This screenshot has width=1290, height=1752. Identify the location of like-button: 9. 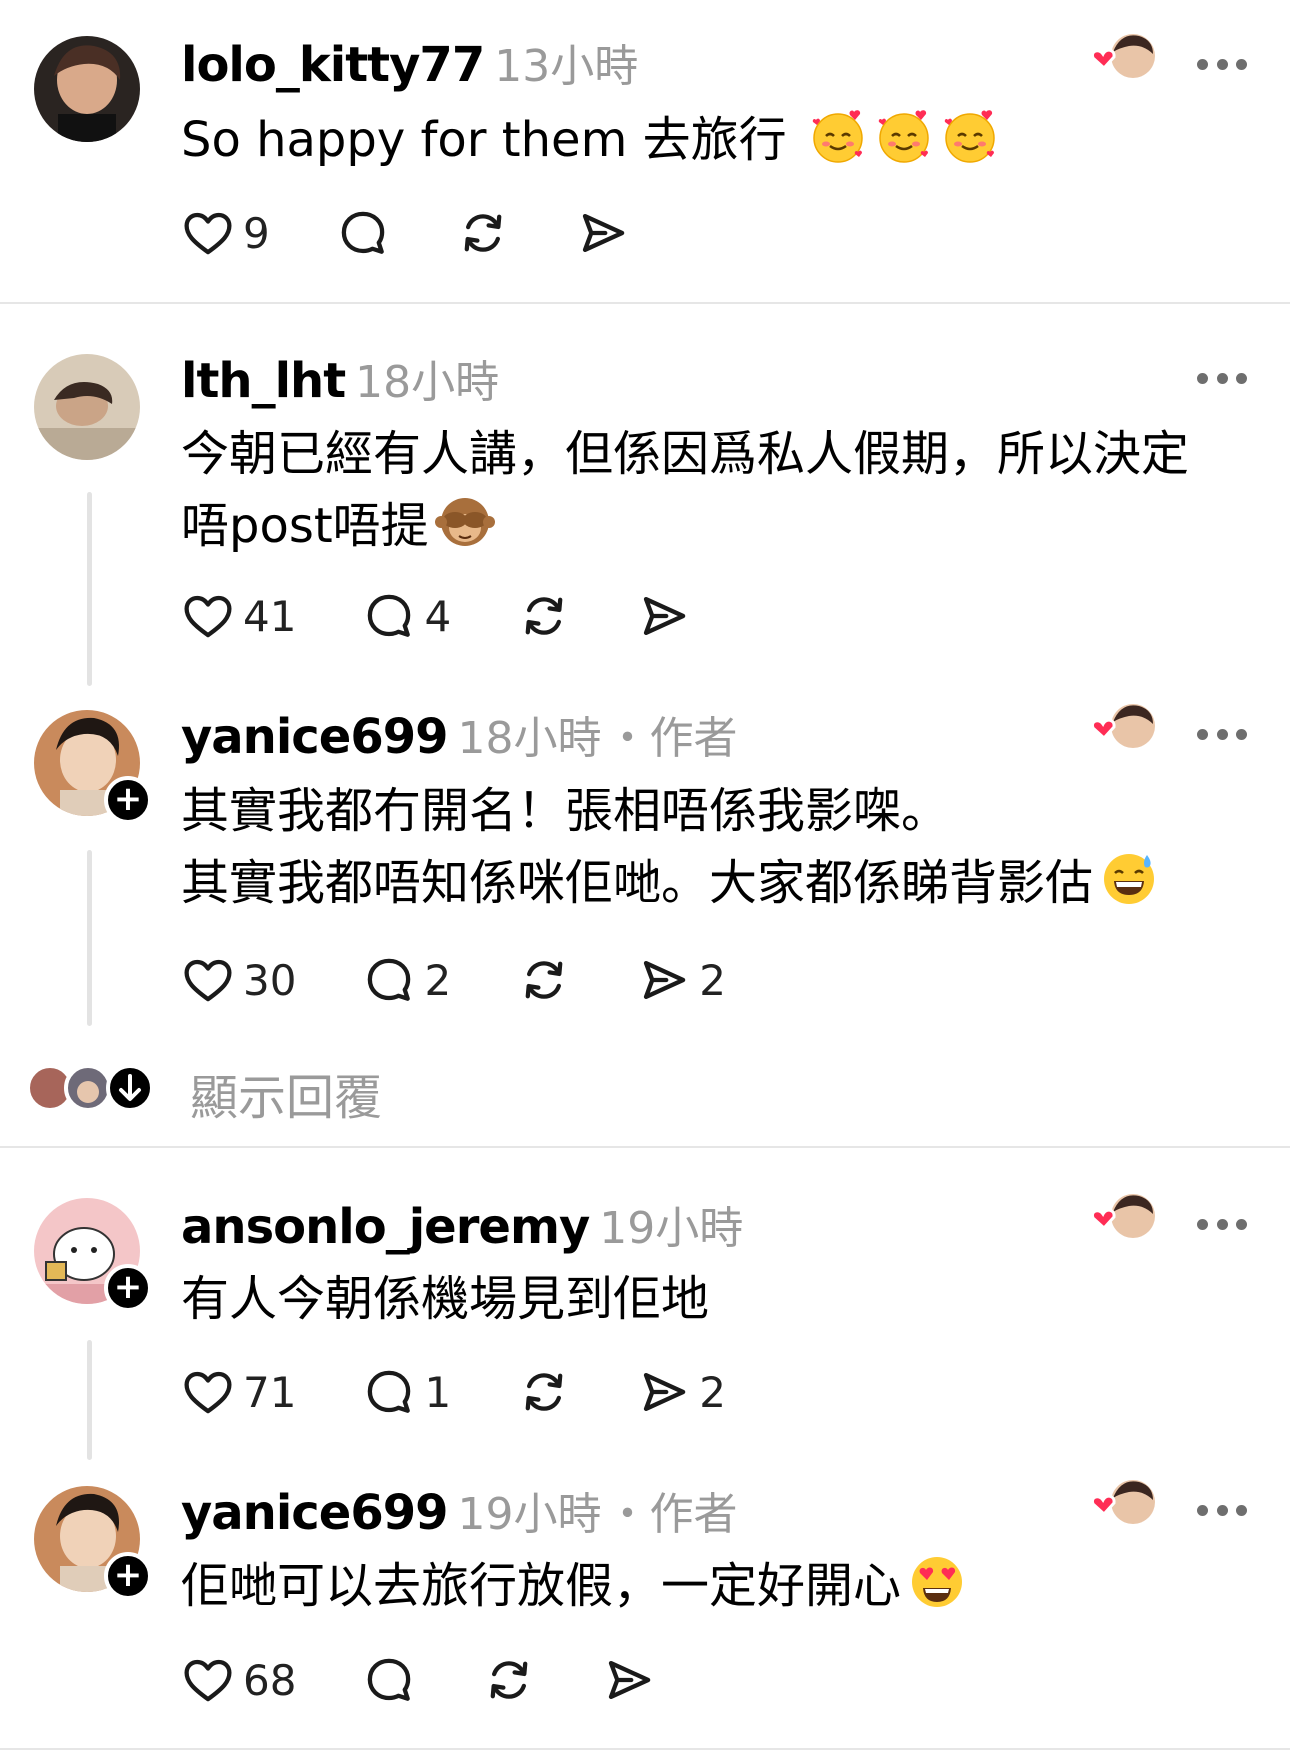
(225, 233).